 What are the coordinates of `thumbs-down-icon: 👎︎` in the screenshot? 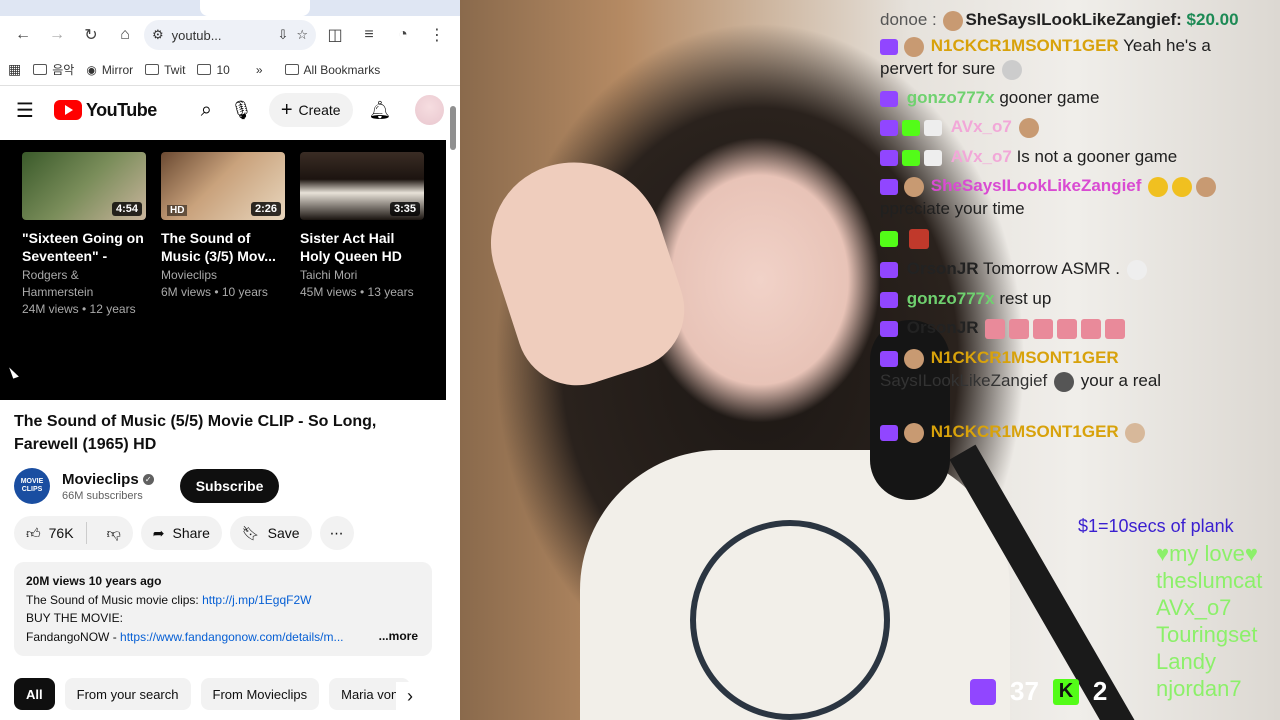 It's located at (113, 532).